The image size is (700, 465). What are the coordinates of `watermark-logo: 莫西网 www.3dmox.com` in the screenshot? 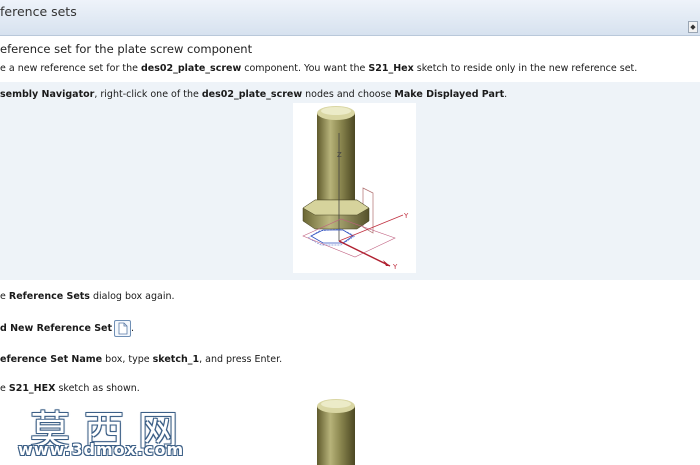 It's located at (113, 431).